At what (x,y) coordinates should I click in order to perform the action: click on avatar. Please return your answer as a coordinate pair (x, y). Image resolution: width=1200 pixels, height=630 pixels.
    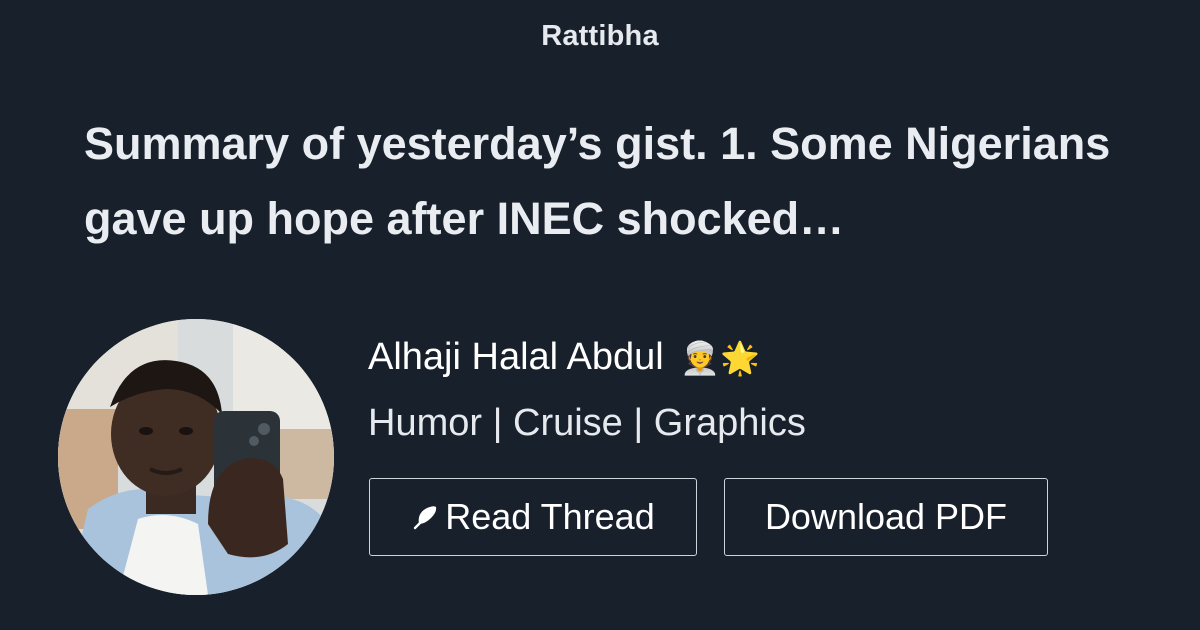
    Looking at the image, I should click on (196, 457).